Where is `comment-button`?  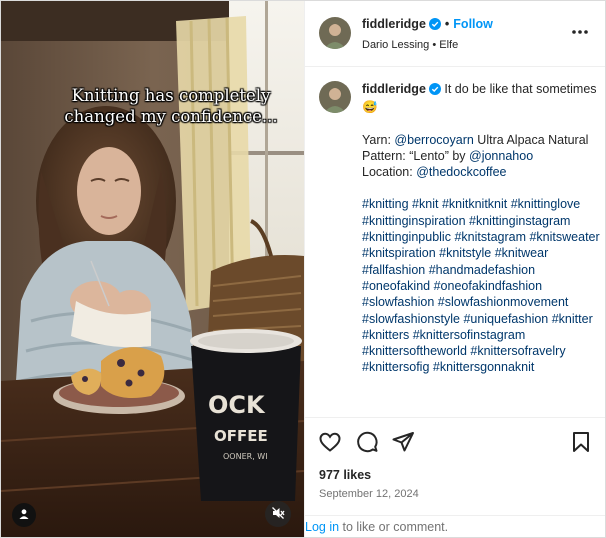
comment-button is located at coordinates (367, 442).